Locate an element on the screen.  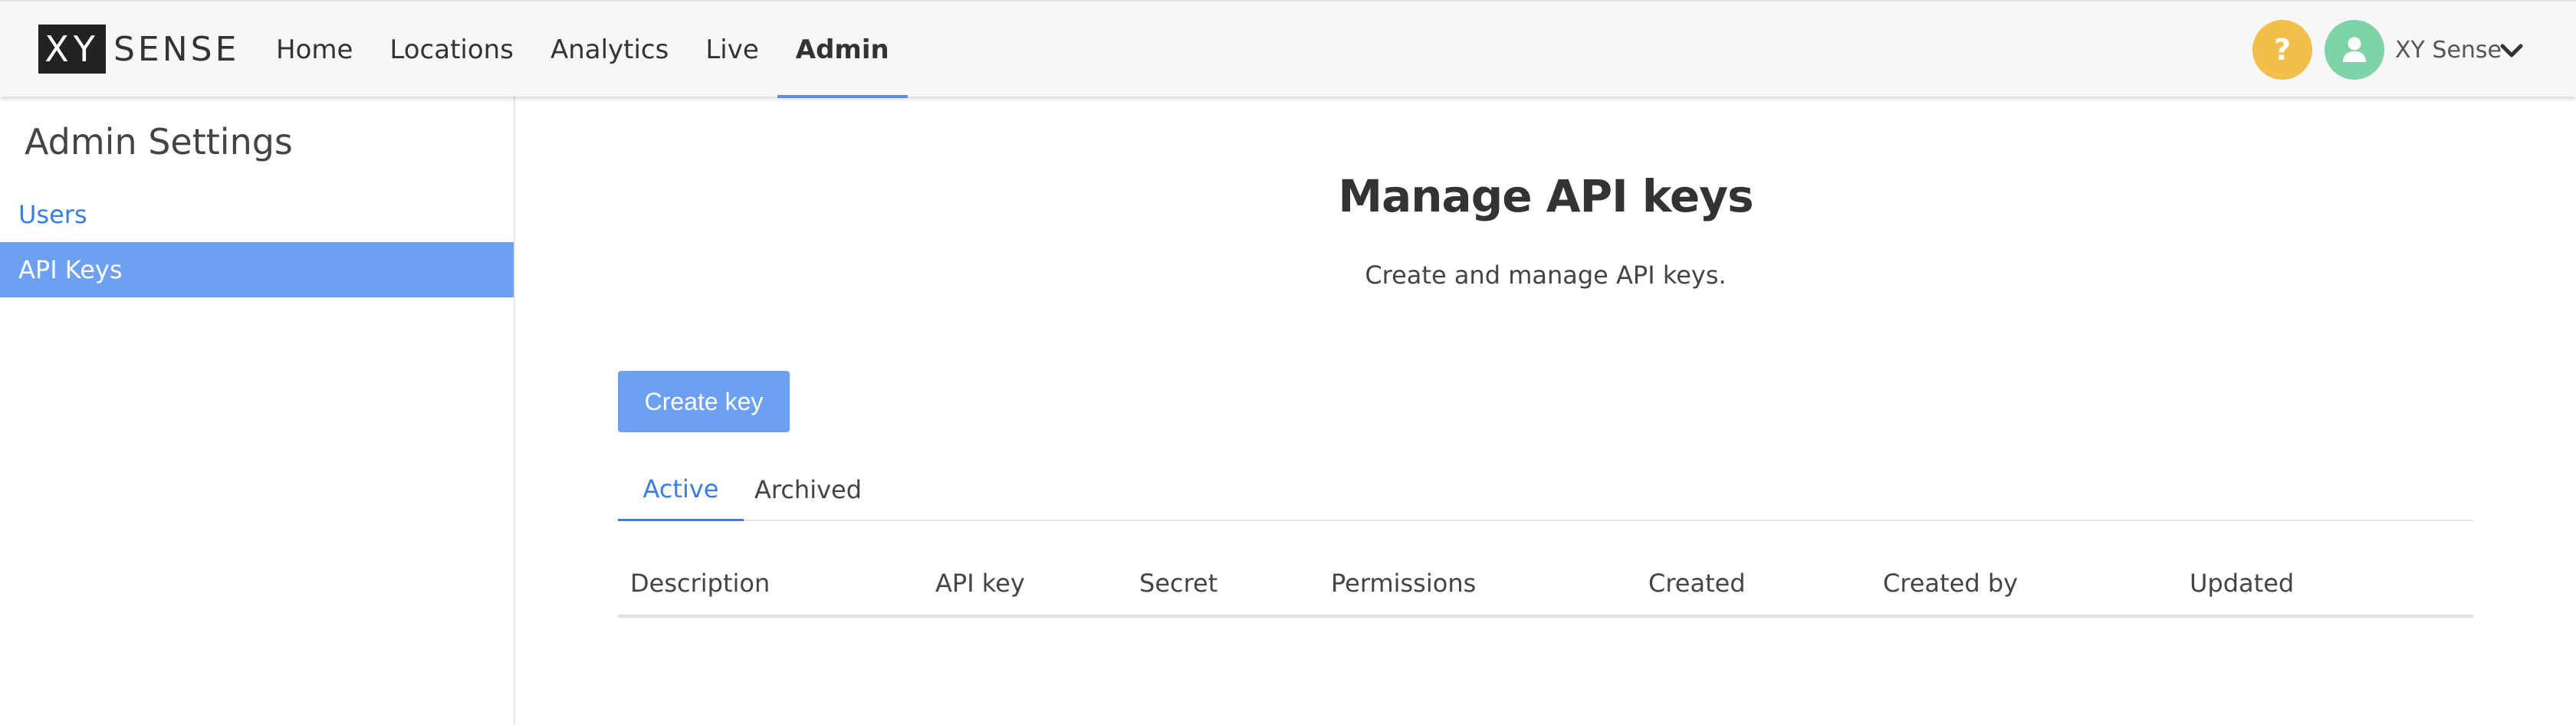
xysense-logo: XY SENSE is located at coordinates (138, 49).